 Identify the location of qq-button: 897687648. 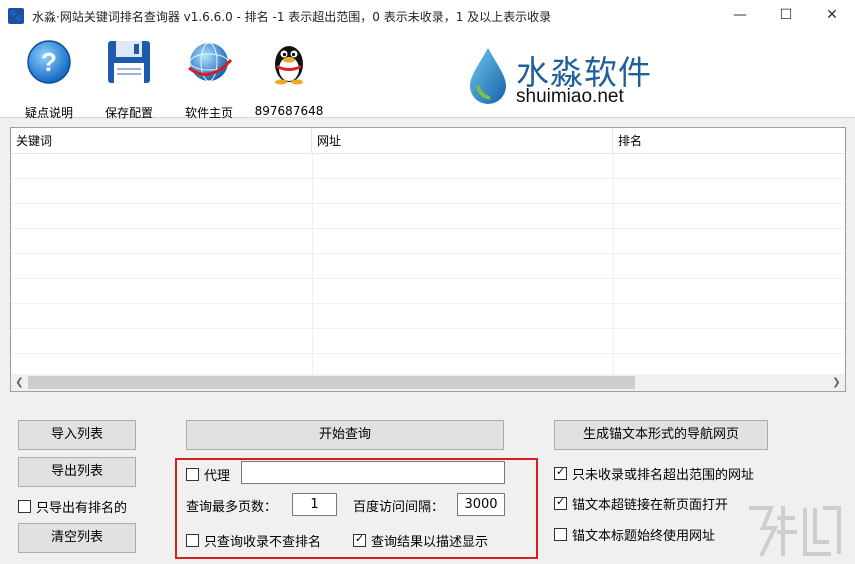
(289, 78).